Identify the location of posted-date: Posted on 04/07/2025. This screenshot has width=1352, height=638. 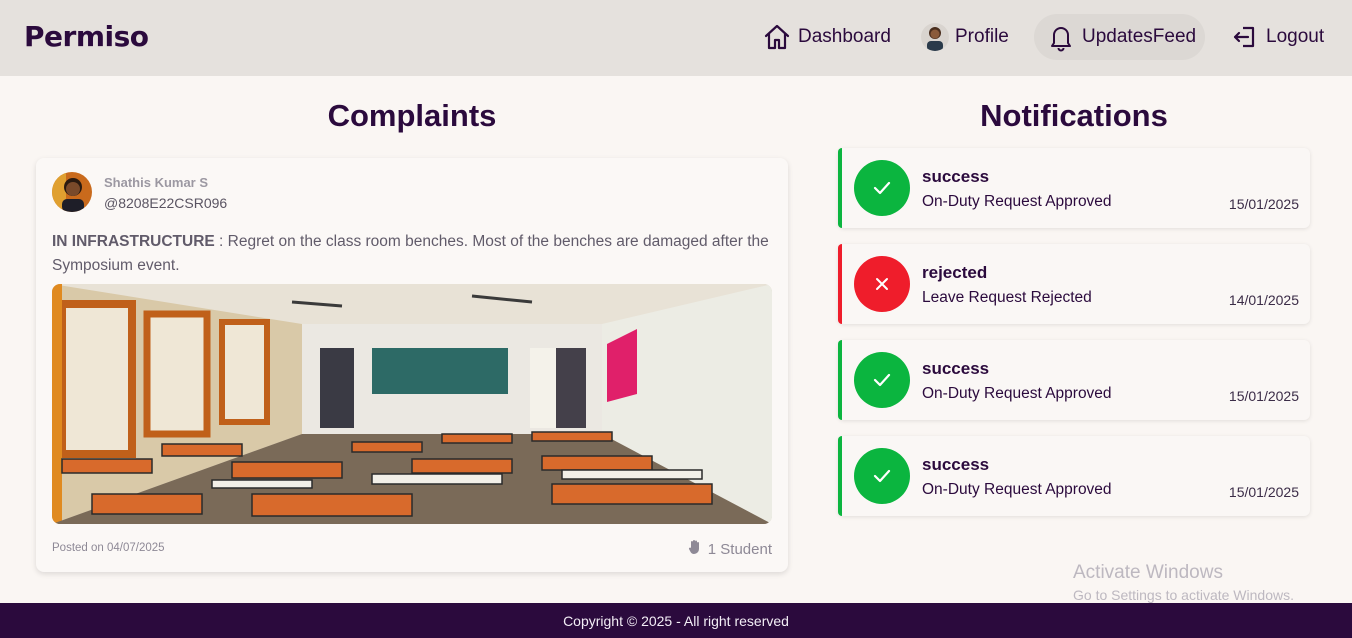
(108, 548).